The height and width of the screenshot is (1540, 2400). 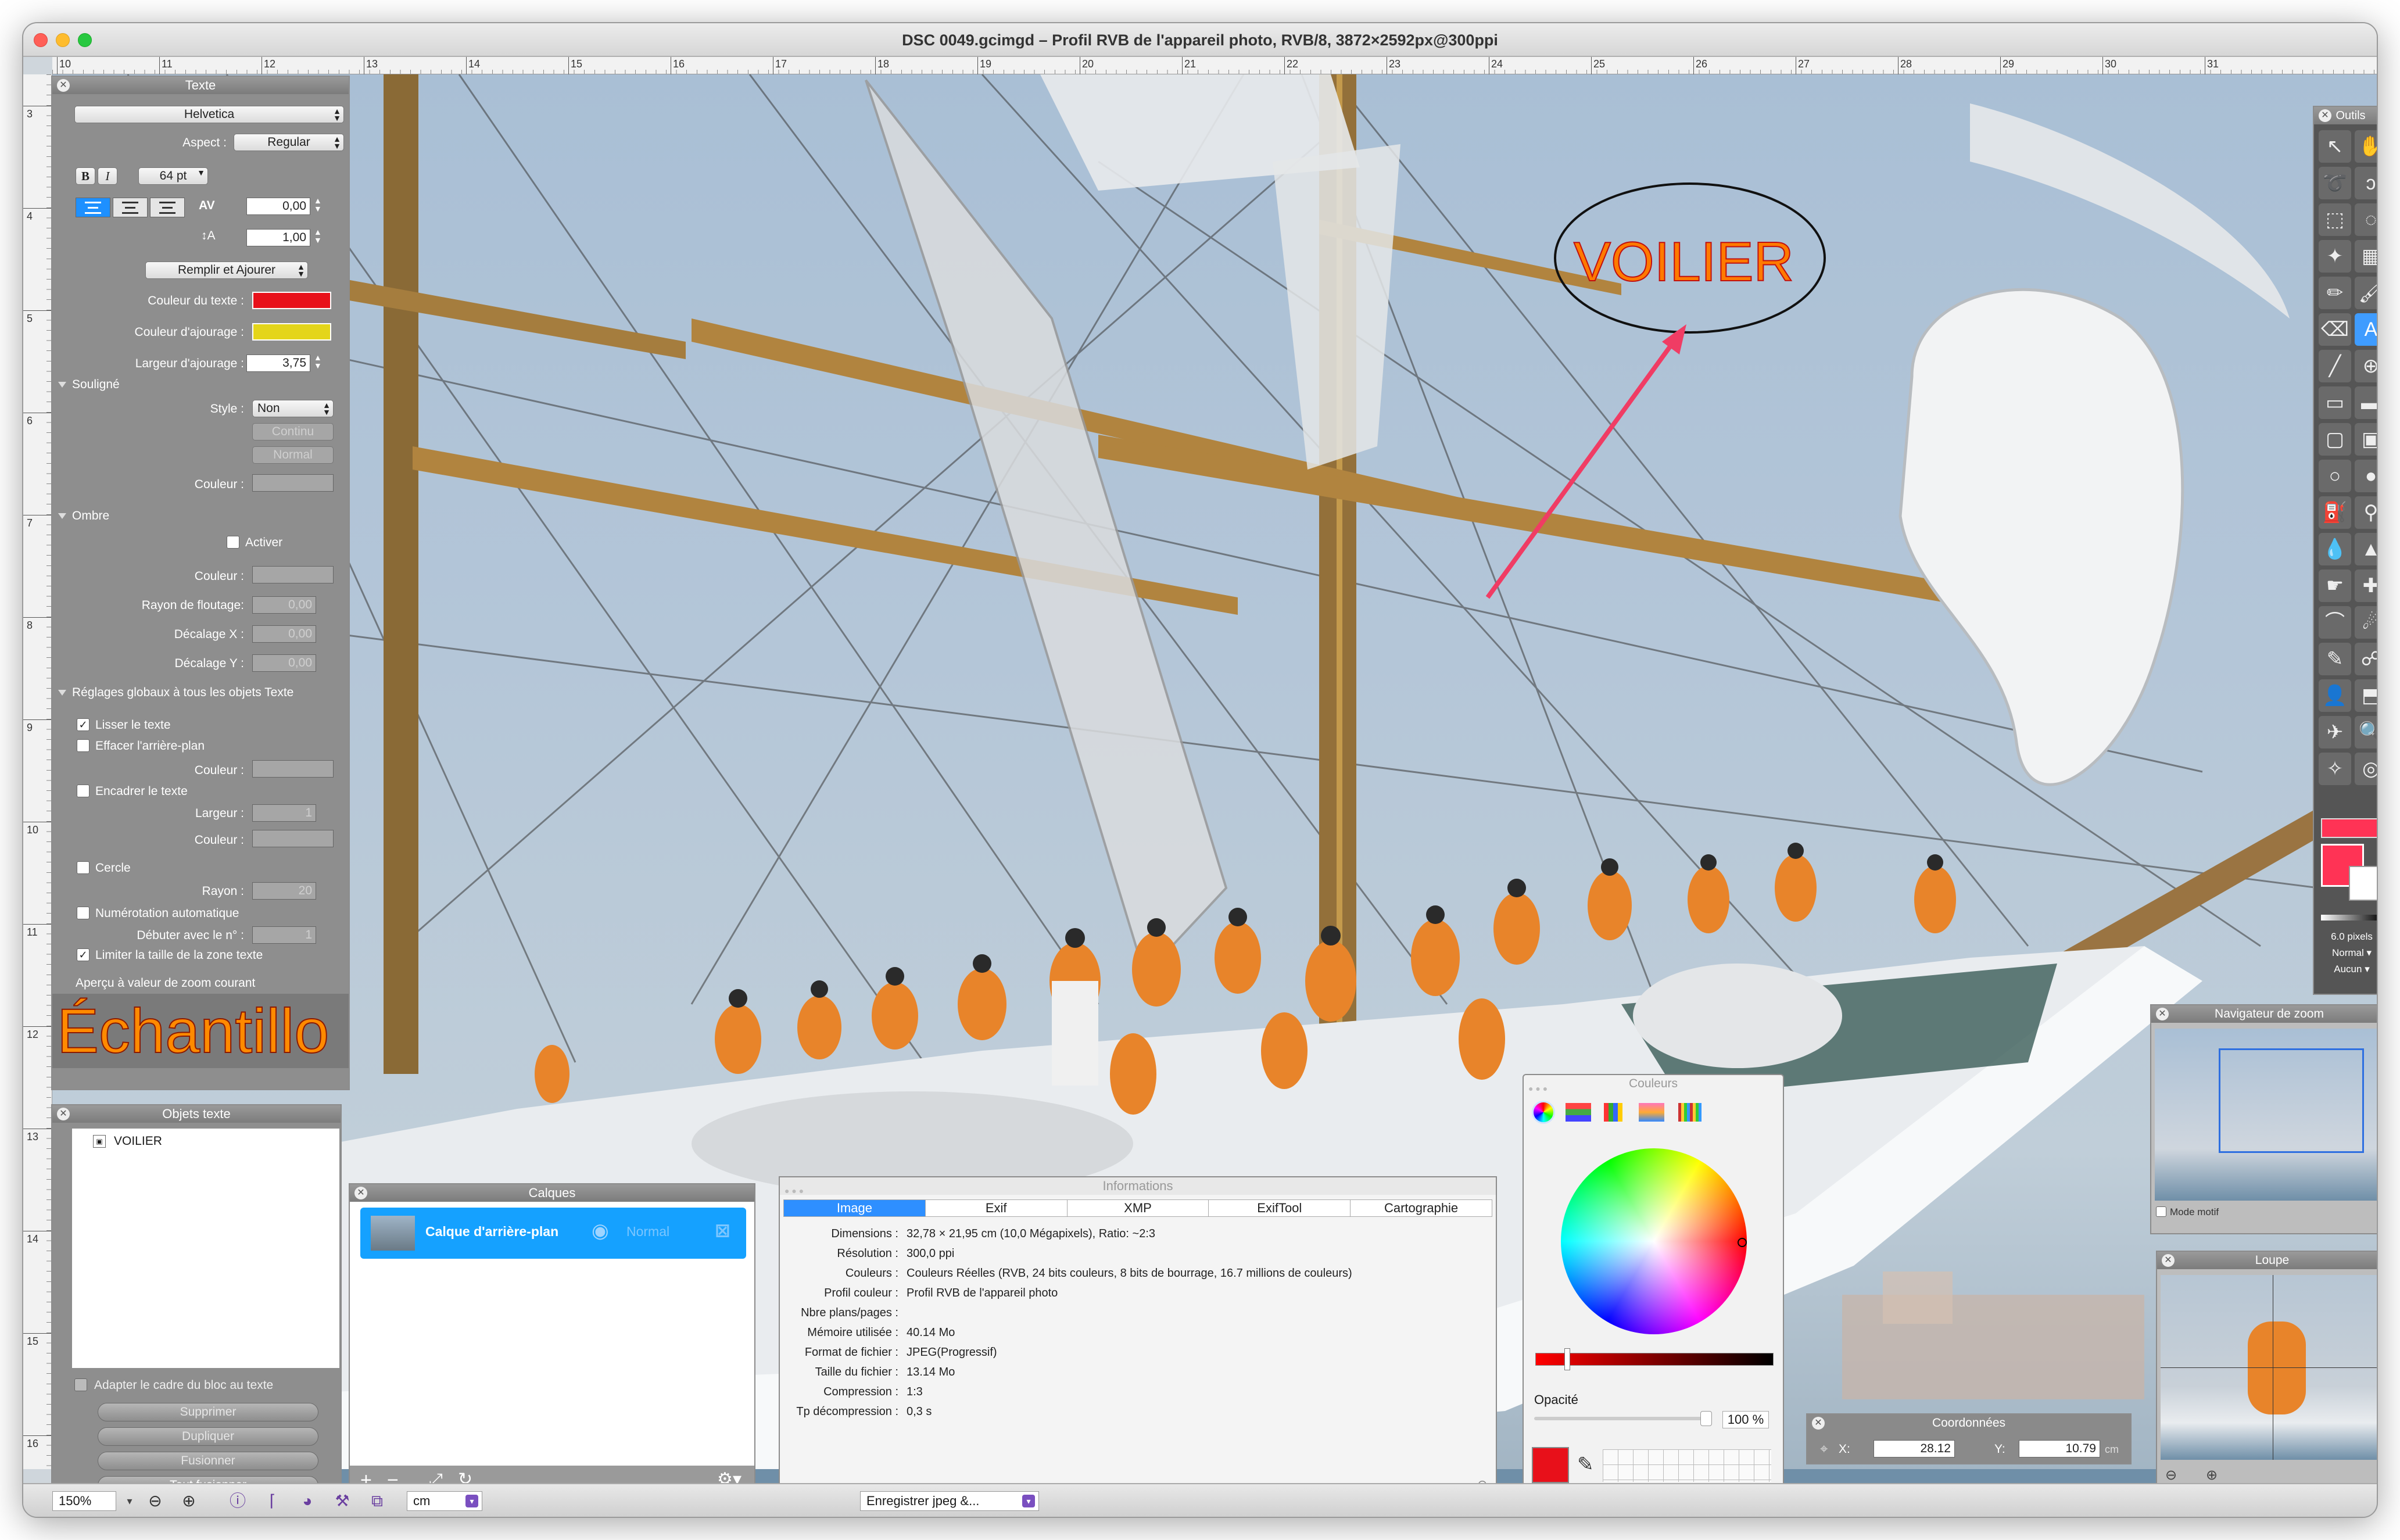 I want to click on spiral-icon: ◎, so click(x=2366, y=769).